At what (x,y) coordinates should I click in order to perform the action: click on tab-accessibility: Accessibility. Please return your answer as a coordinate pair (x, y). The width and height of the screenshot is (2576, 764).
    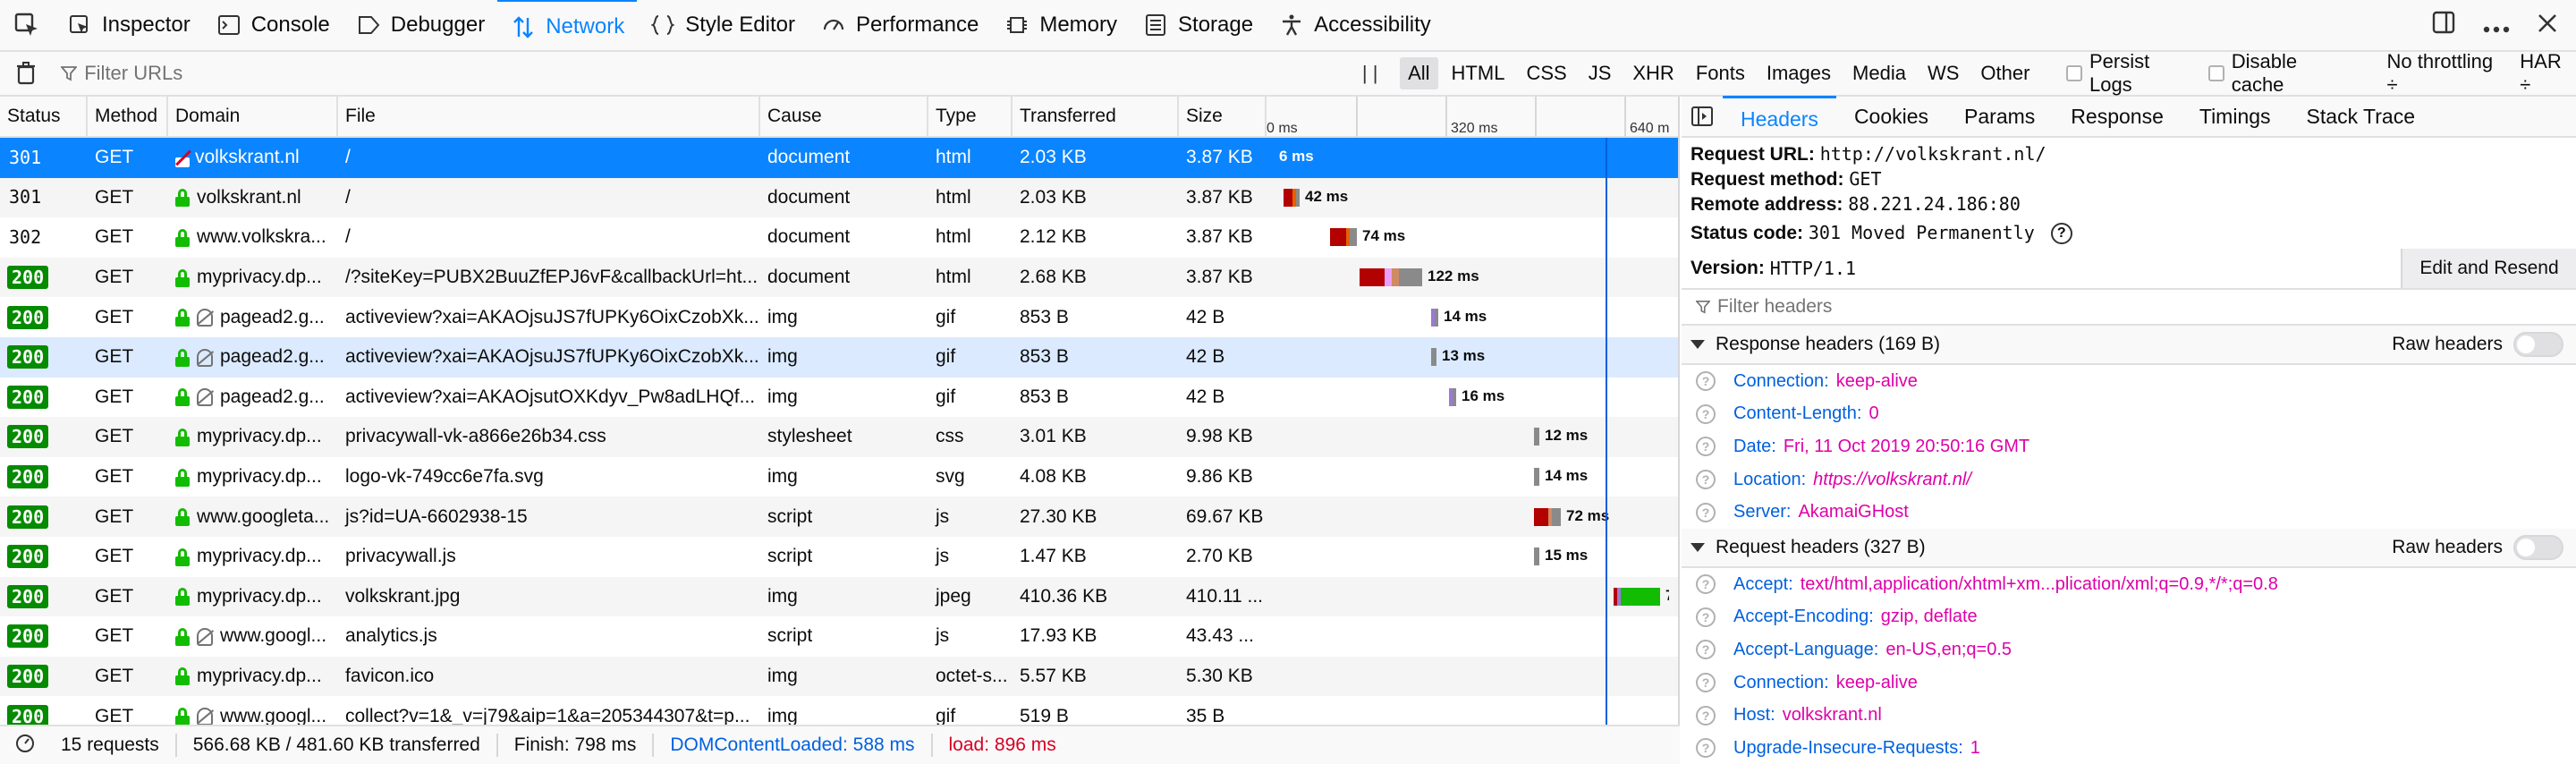
    Looking at the image, I should click on (1355, 26).